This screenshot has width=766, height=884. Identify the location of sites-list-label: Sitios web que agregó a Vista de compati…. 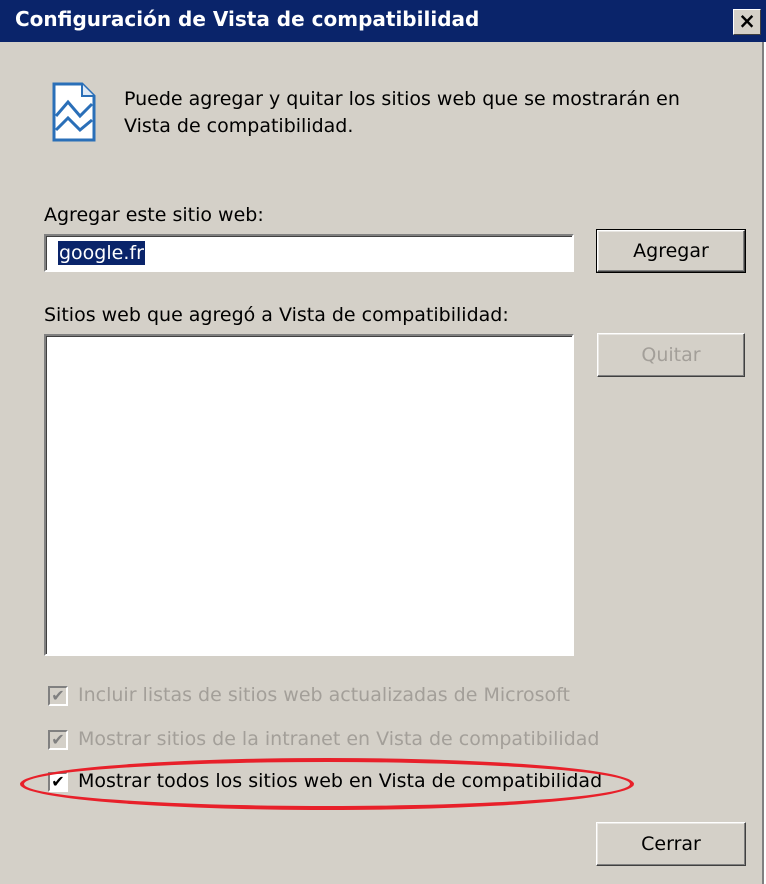
(276, 315).